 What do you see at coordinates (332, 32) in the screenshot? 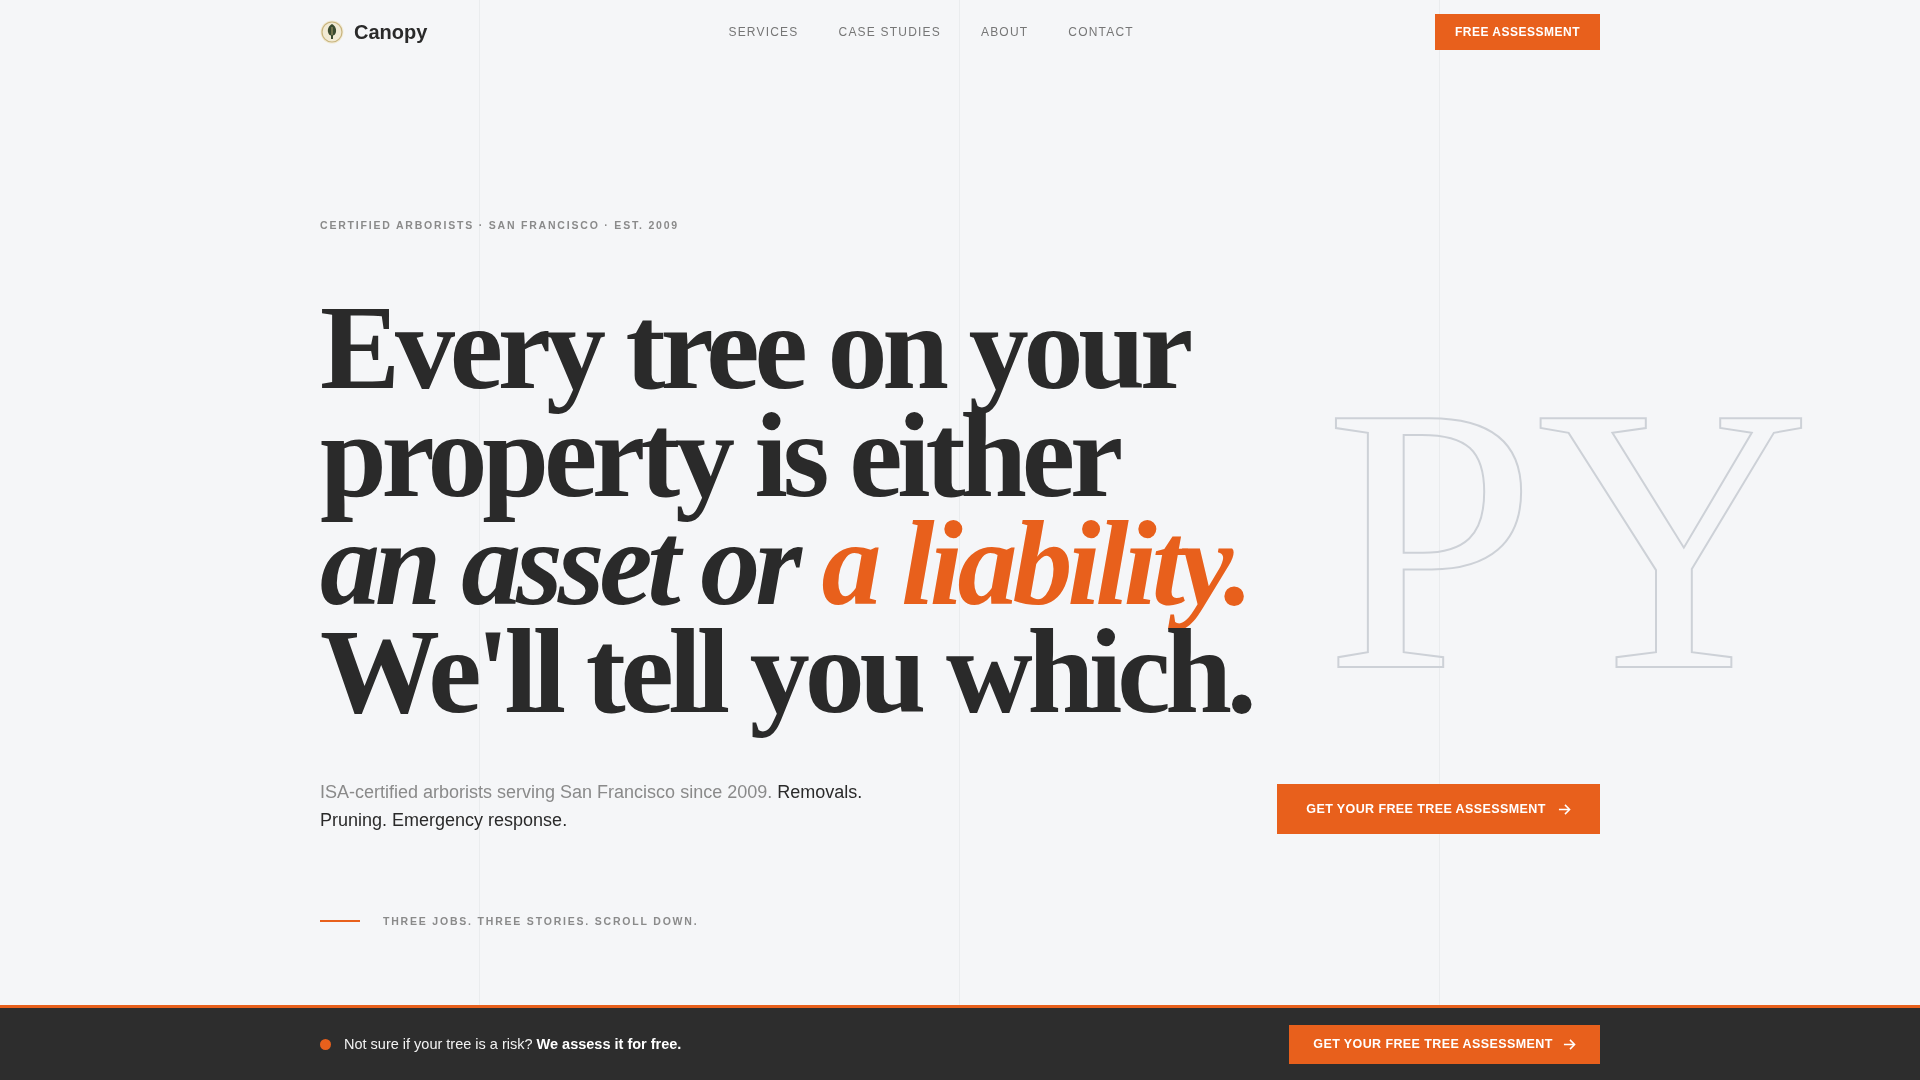
I see `tree-logo-icon` at bounding box center [332, 32].